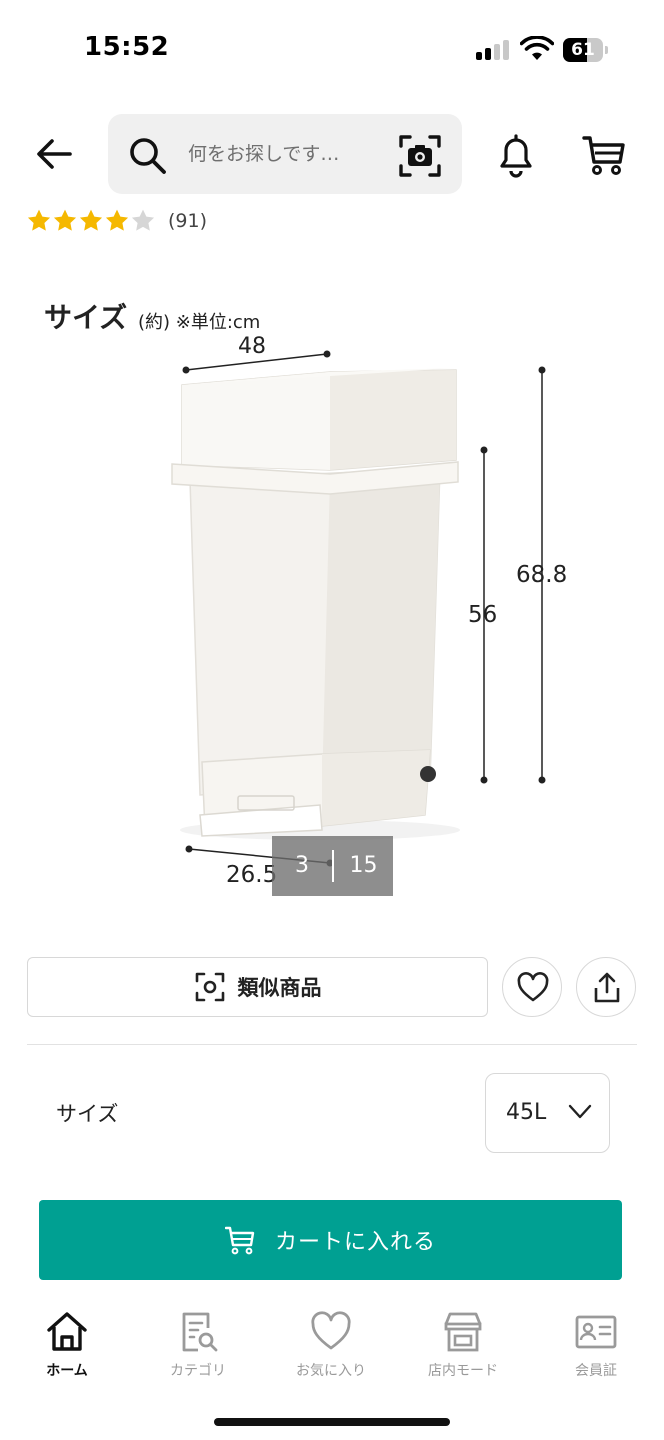 The height and width of the screenshot is (1440, 664). I want to click on status-time: 15:52, so click(127, 47).